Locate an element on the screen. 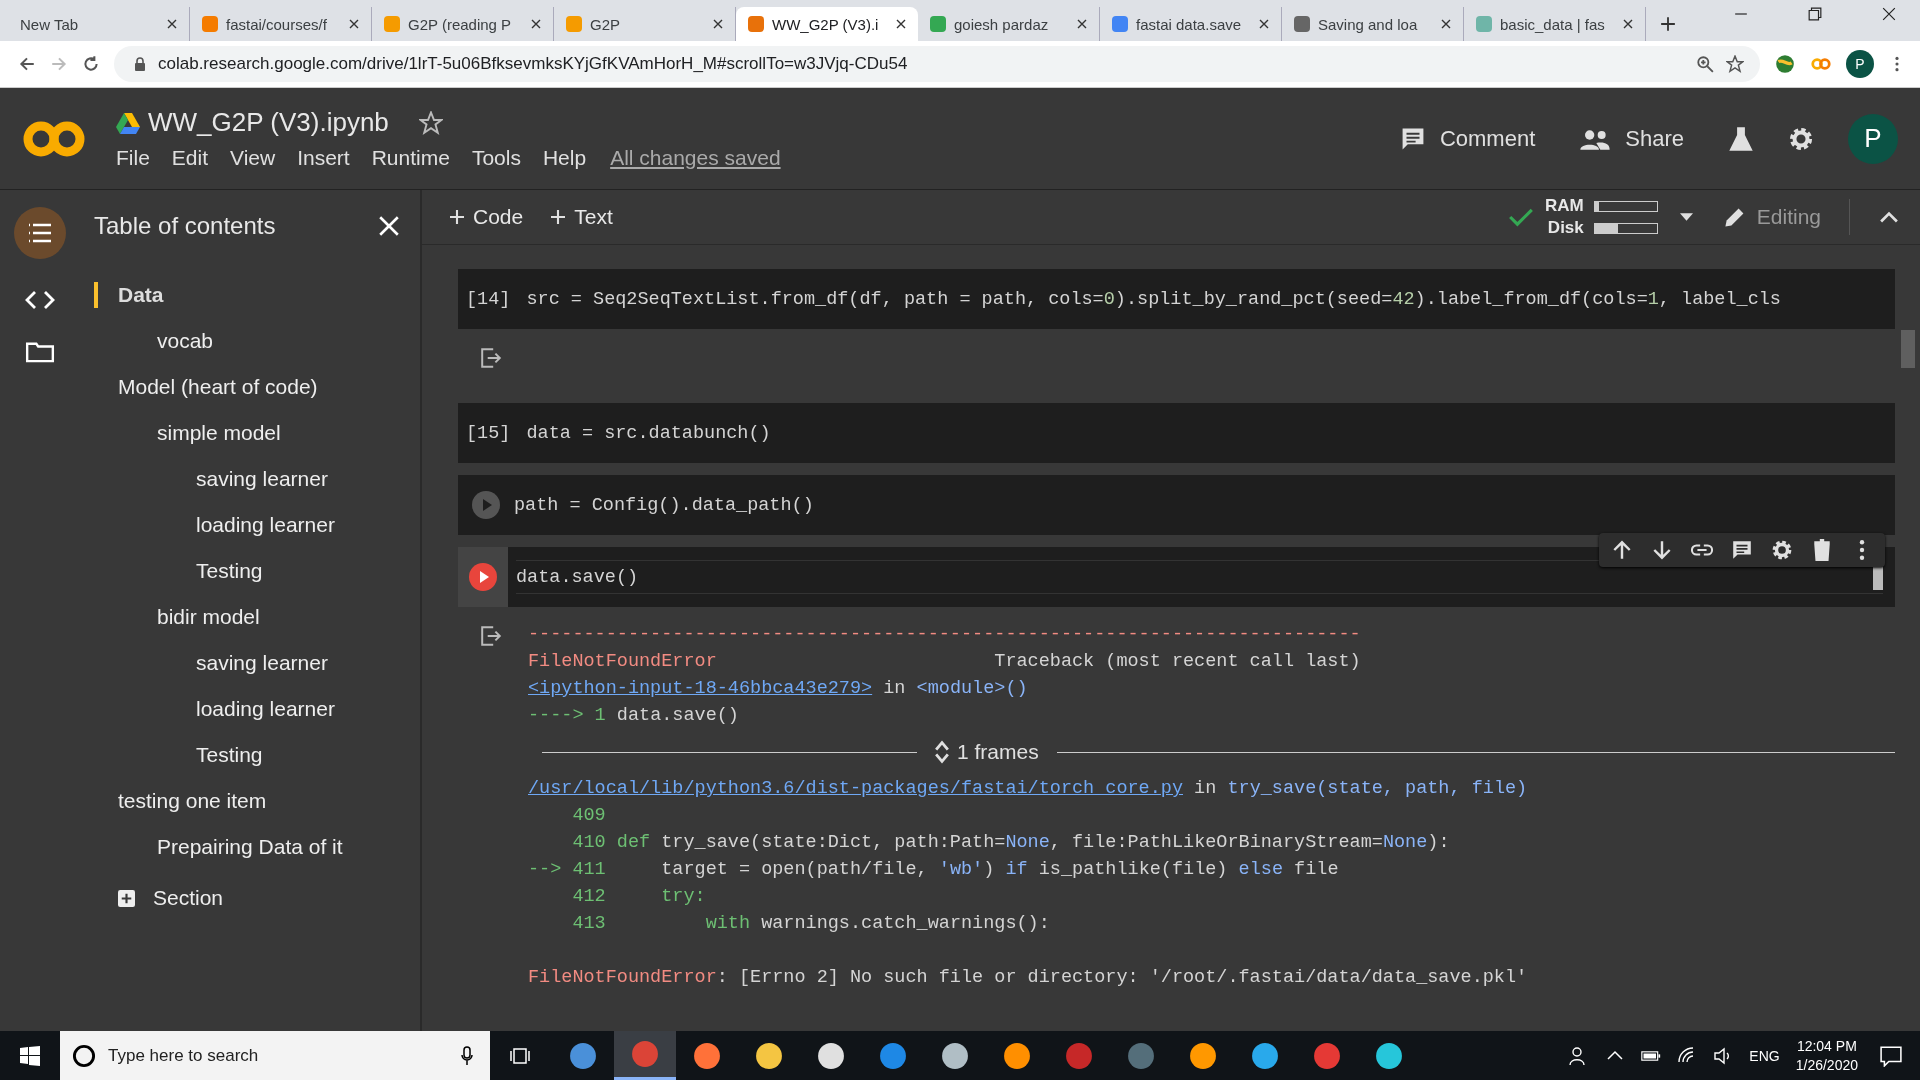 The image size is (1920, 1080). restore-icon is located at coordinates (1815, 14).